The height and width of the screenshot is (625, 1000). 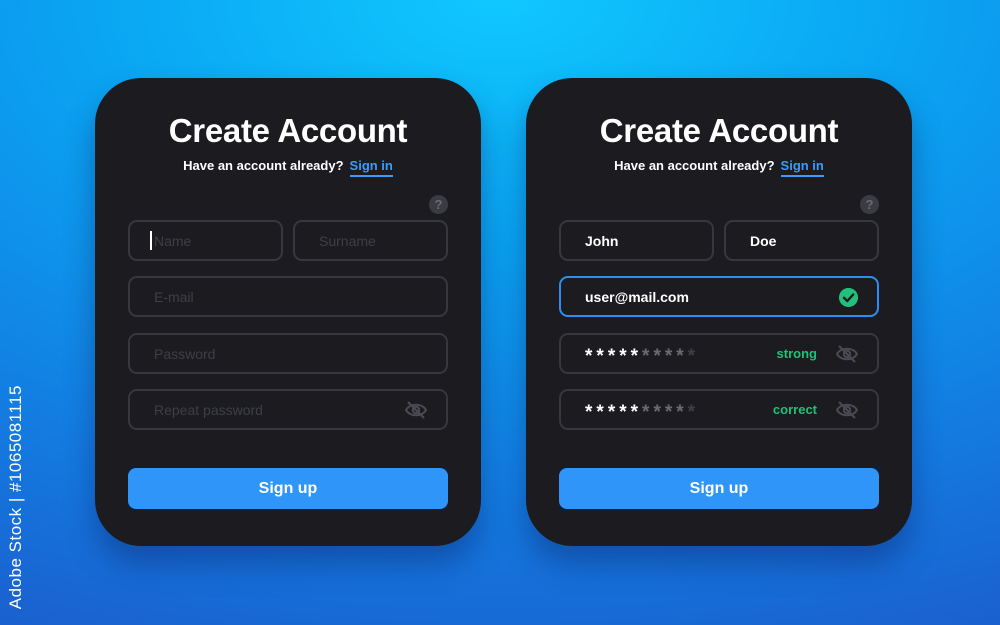 I want to click on surname-input: Doe, so click(x=801, y=240).